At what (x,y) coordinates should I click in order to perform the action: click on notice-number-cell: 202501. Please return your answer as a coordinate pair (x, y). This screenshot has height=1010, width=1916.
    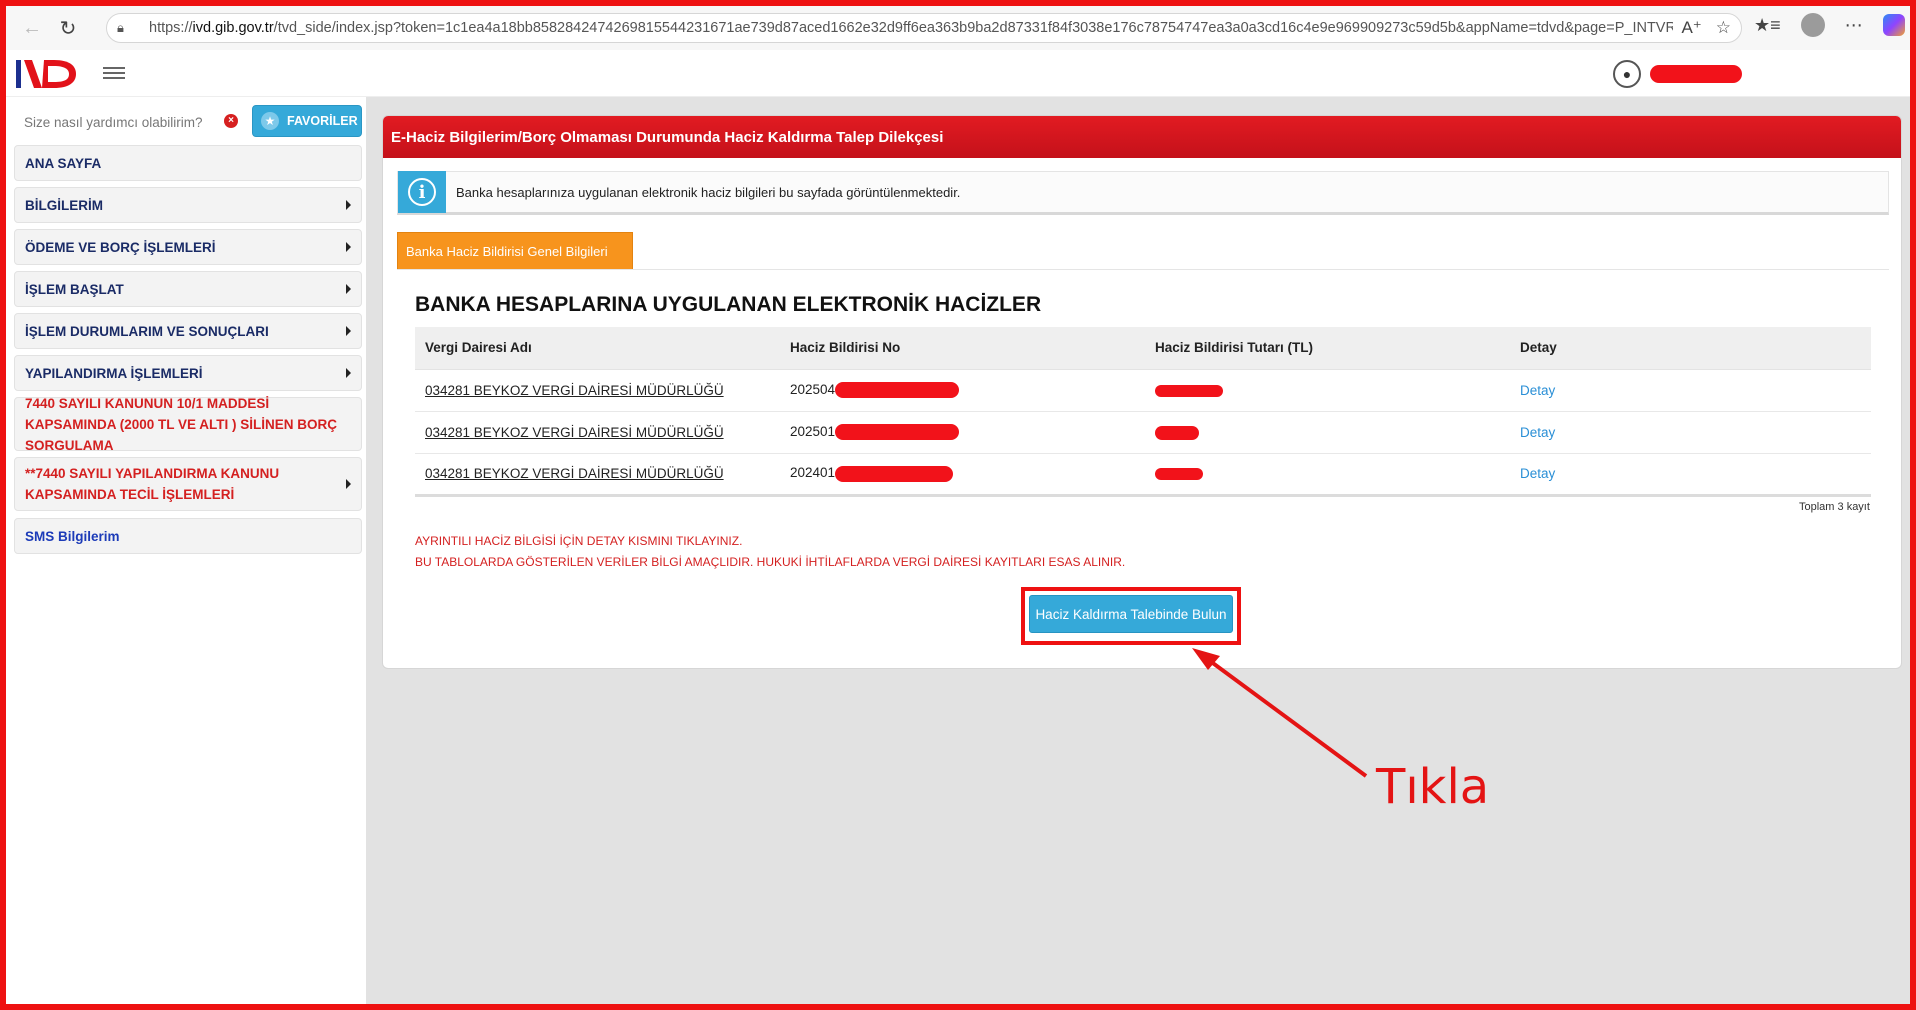
    Looking at the image, I should click on (962, 432).